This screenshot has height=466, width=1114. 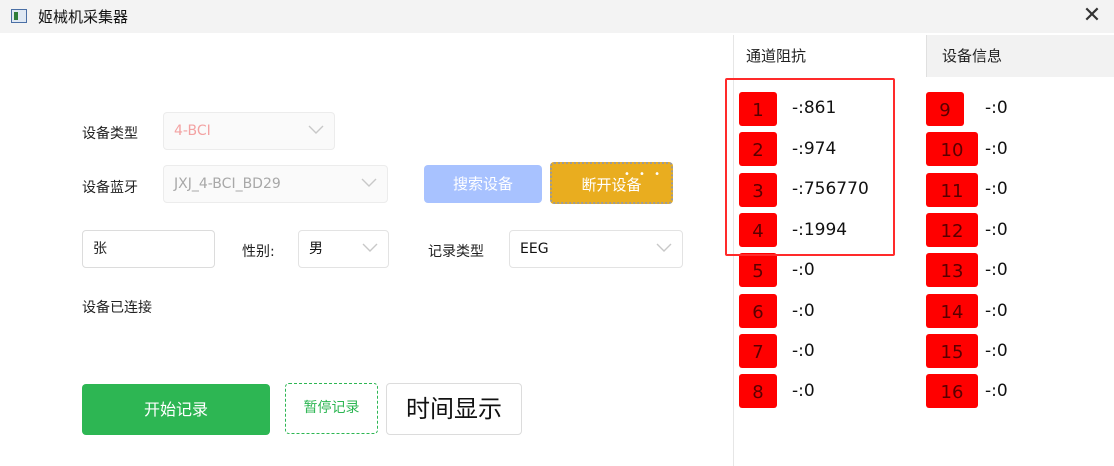 What do you see at coordinates (110, 134) in the screenshot?
I see `device-type-label: 设备类型` at bounding box center [110, 134].